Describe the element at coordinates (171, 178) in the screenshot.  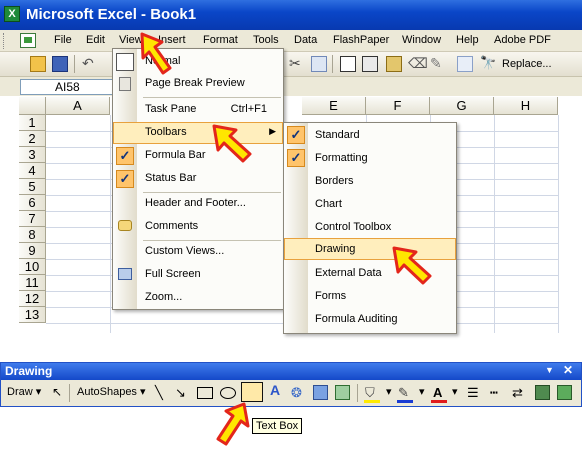
I see `view-menu-label: Status Bar` at that location.